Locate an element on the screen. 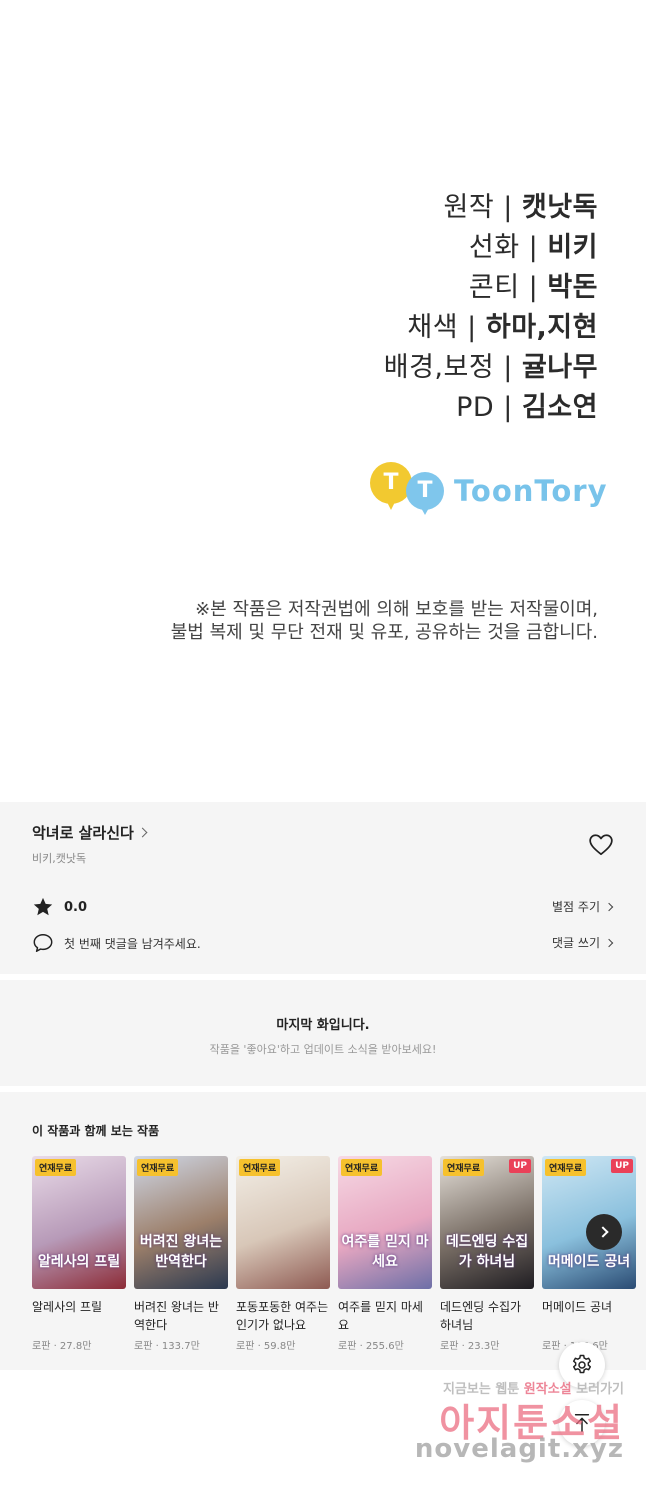 The height and width of the screenshot is (1487, 646). recommendation-title: 버려진 왕녀는 반역한다 is located at coordinates (176, 1316).